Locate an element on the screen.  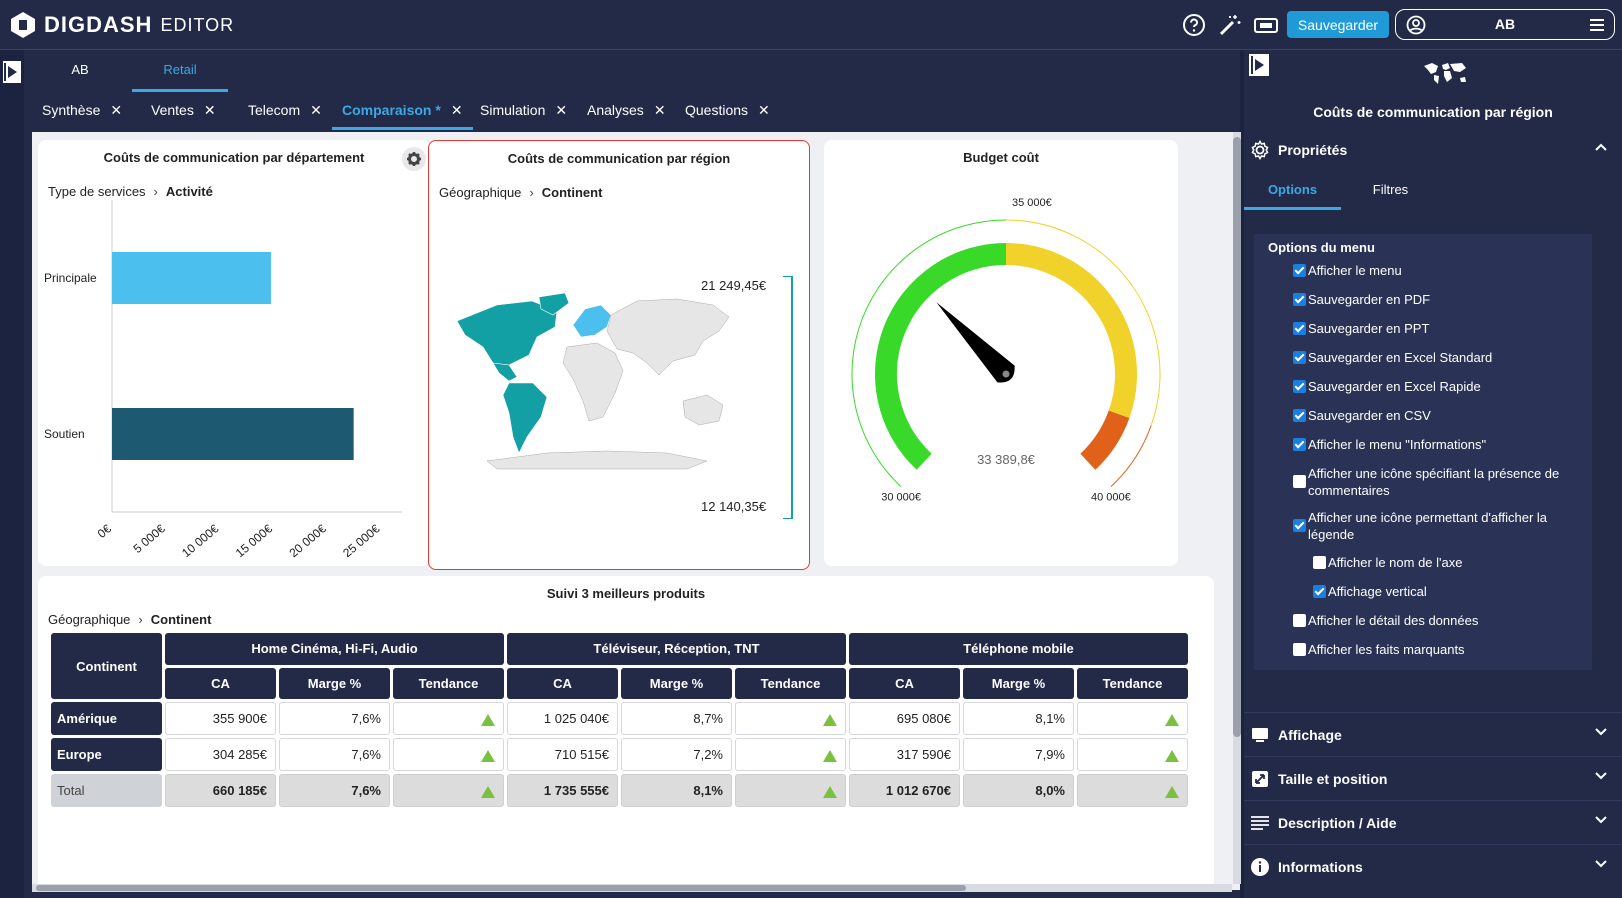
section-proprietes: Propriétés is located at coordinates (1433, 150).